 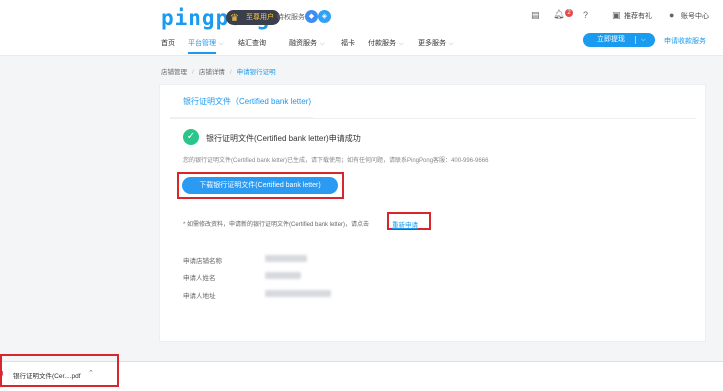 I want to click on nav-item-fuka: 福卡, so click(x=348, y=43).